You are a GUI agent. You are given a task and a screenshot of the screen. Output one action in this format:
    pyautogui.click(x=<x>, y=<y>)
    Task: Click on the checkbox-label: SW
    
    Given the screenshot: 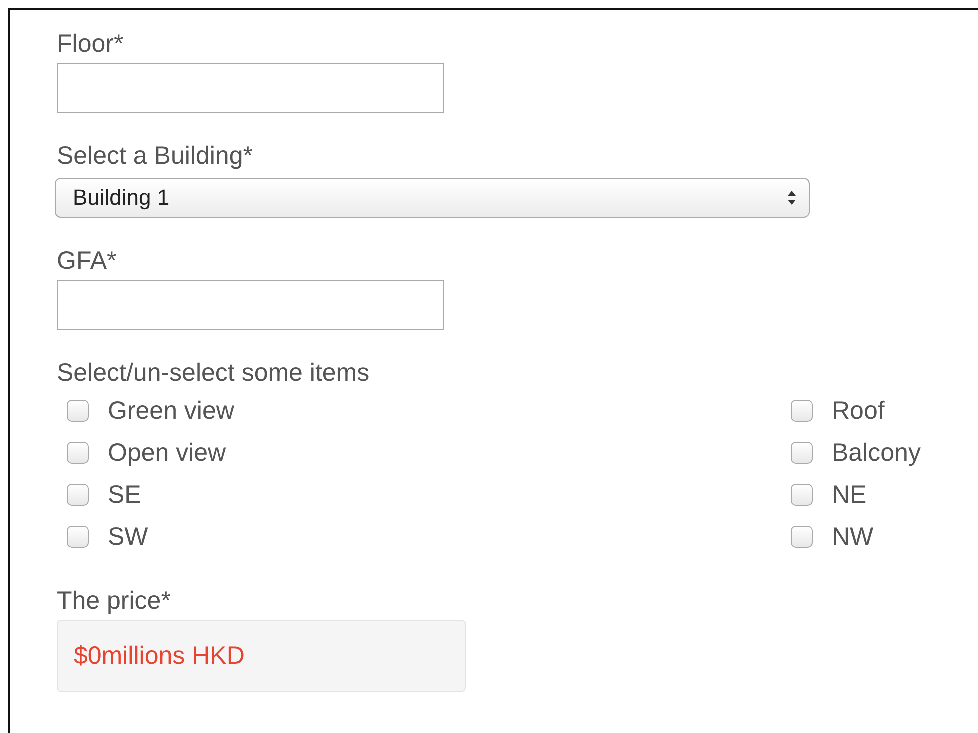 What is the action you would take?
    pyautogui.click(x=128, y=537)
    